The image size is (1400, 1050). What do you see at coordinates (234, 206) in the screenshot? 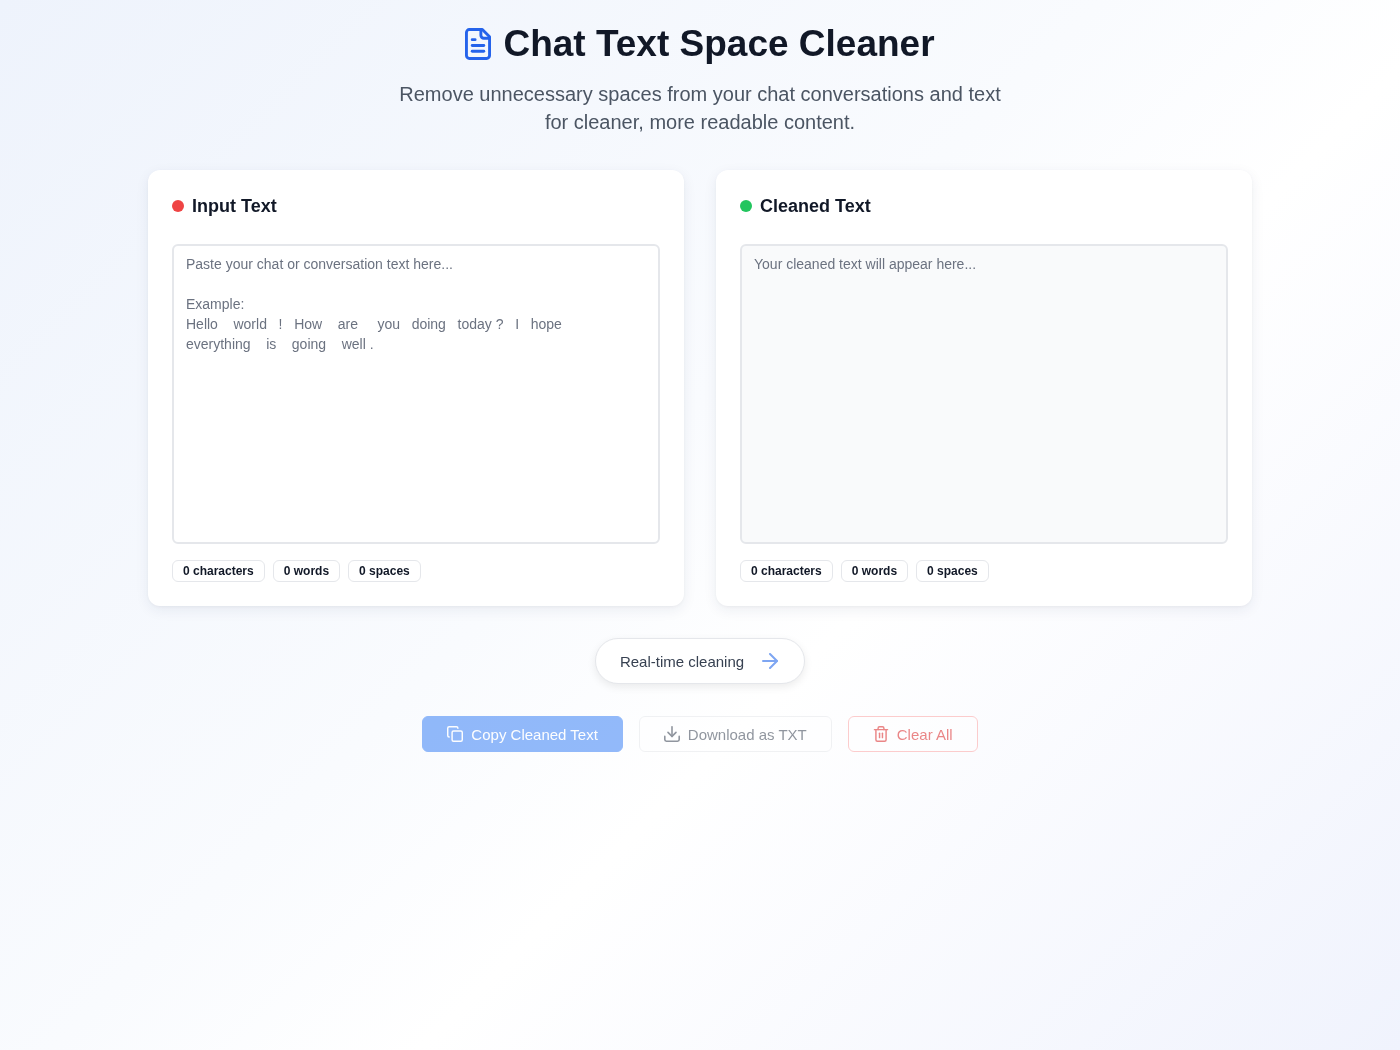
I see `panel-title: Input Text` at bounding box center [234, 206].